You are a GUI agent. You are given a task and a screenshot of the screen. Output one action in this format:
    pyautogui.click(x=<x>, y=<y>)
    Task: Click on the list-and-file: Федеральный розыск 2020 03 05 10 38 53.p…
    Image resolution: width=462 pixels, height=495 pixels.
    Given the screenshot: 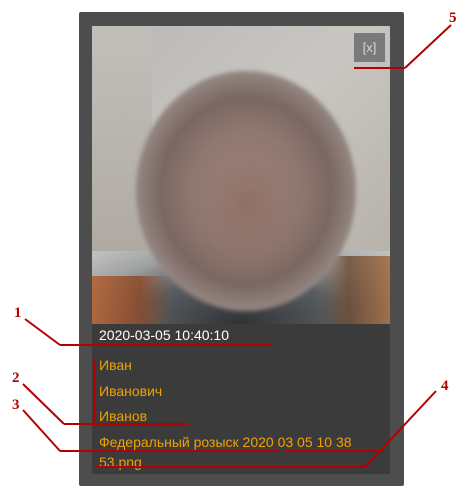 What is the action you would take?
    pyautogui.click(x=245, y=452)
    